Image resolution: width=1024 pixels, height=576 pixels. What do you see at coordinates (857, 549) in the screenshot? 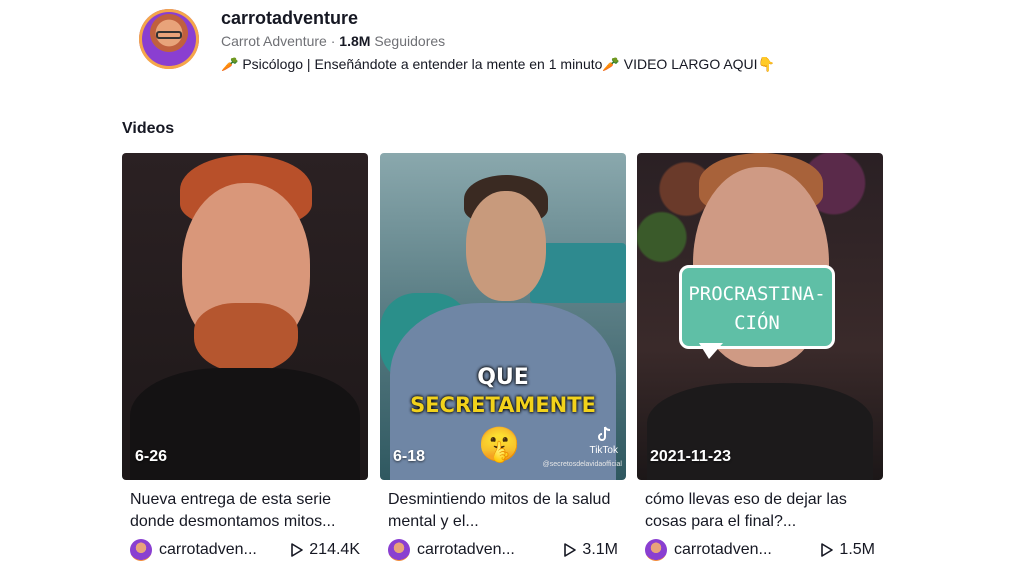
I see `view-count: 1.5M` at bounding box center [857, 549].